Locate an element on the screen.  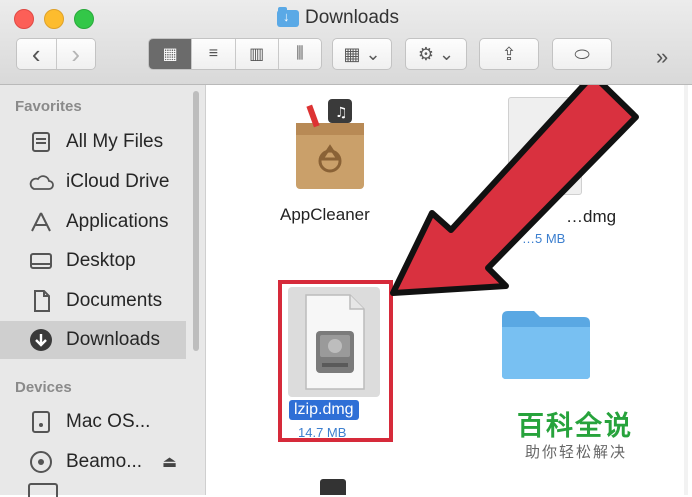
sidebar-item-beamo: Beamo... ⏏ is located at coordinates (93, 462).